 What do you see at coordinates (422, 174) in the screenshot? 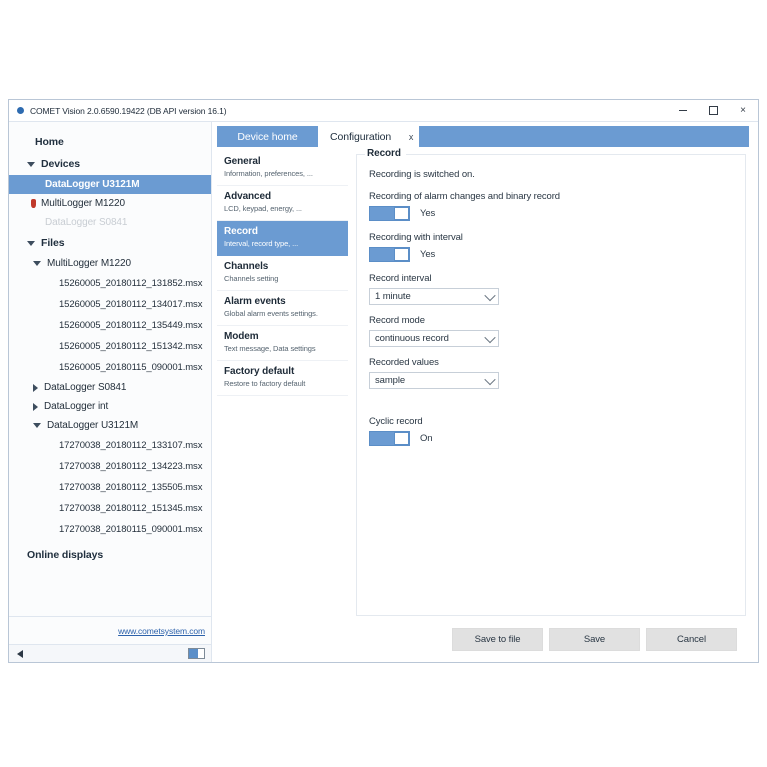
I see `record-status-text: Recording is switched on.` at bounding box center [422, 174].